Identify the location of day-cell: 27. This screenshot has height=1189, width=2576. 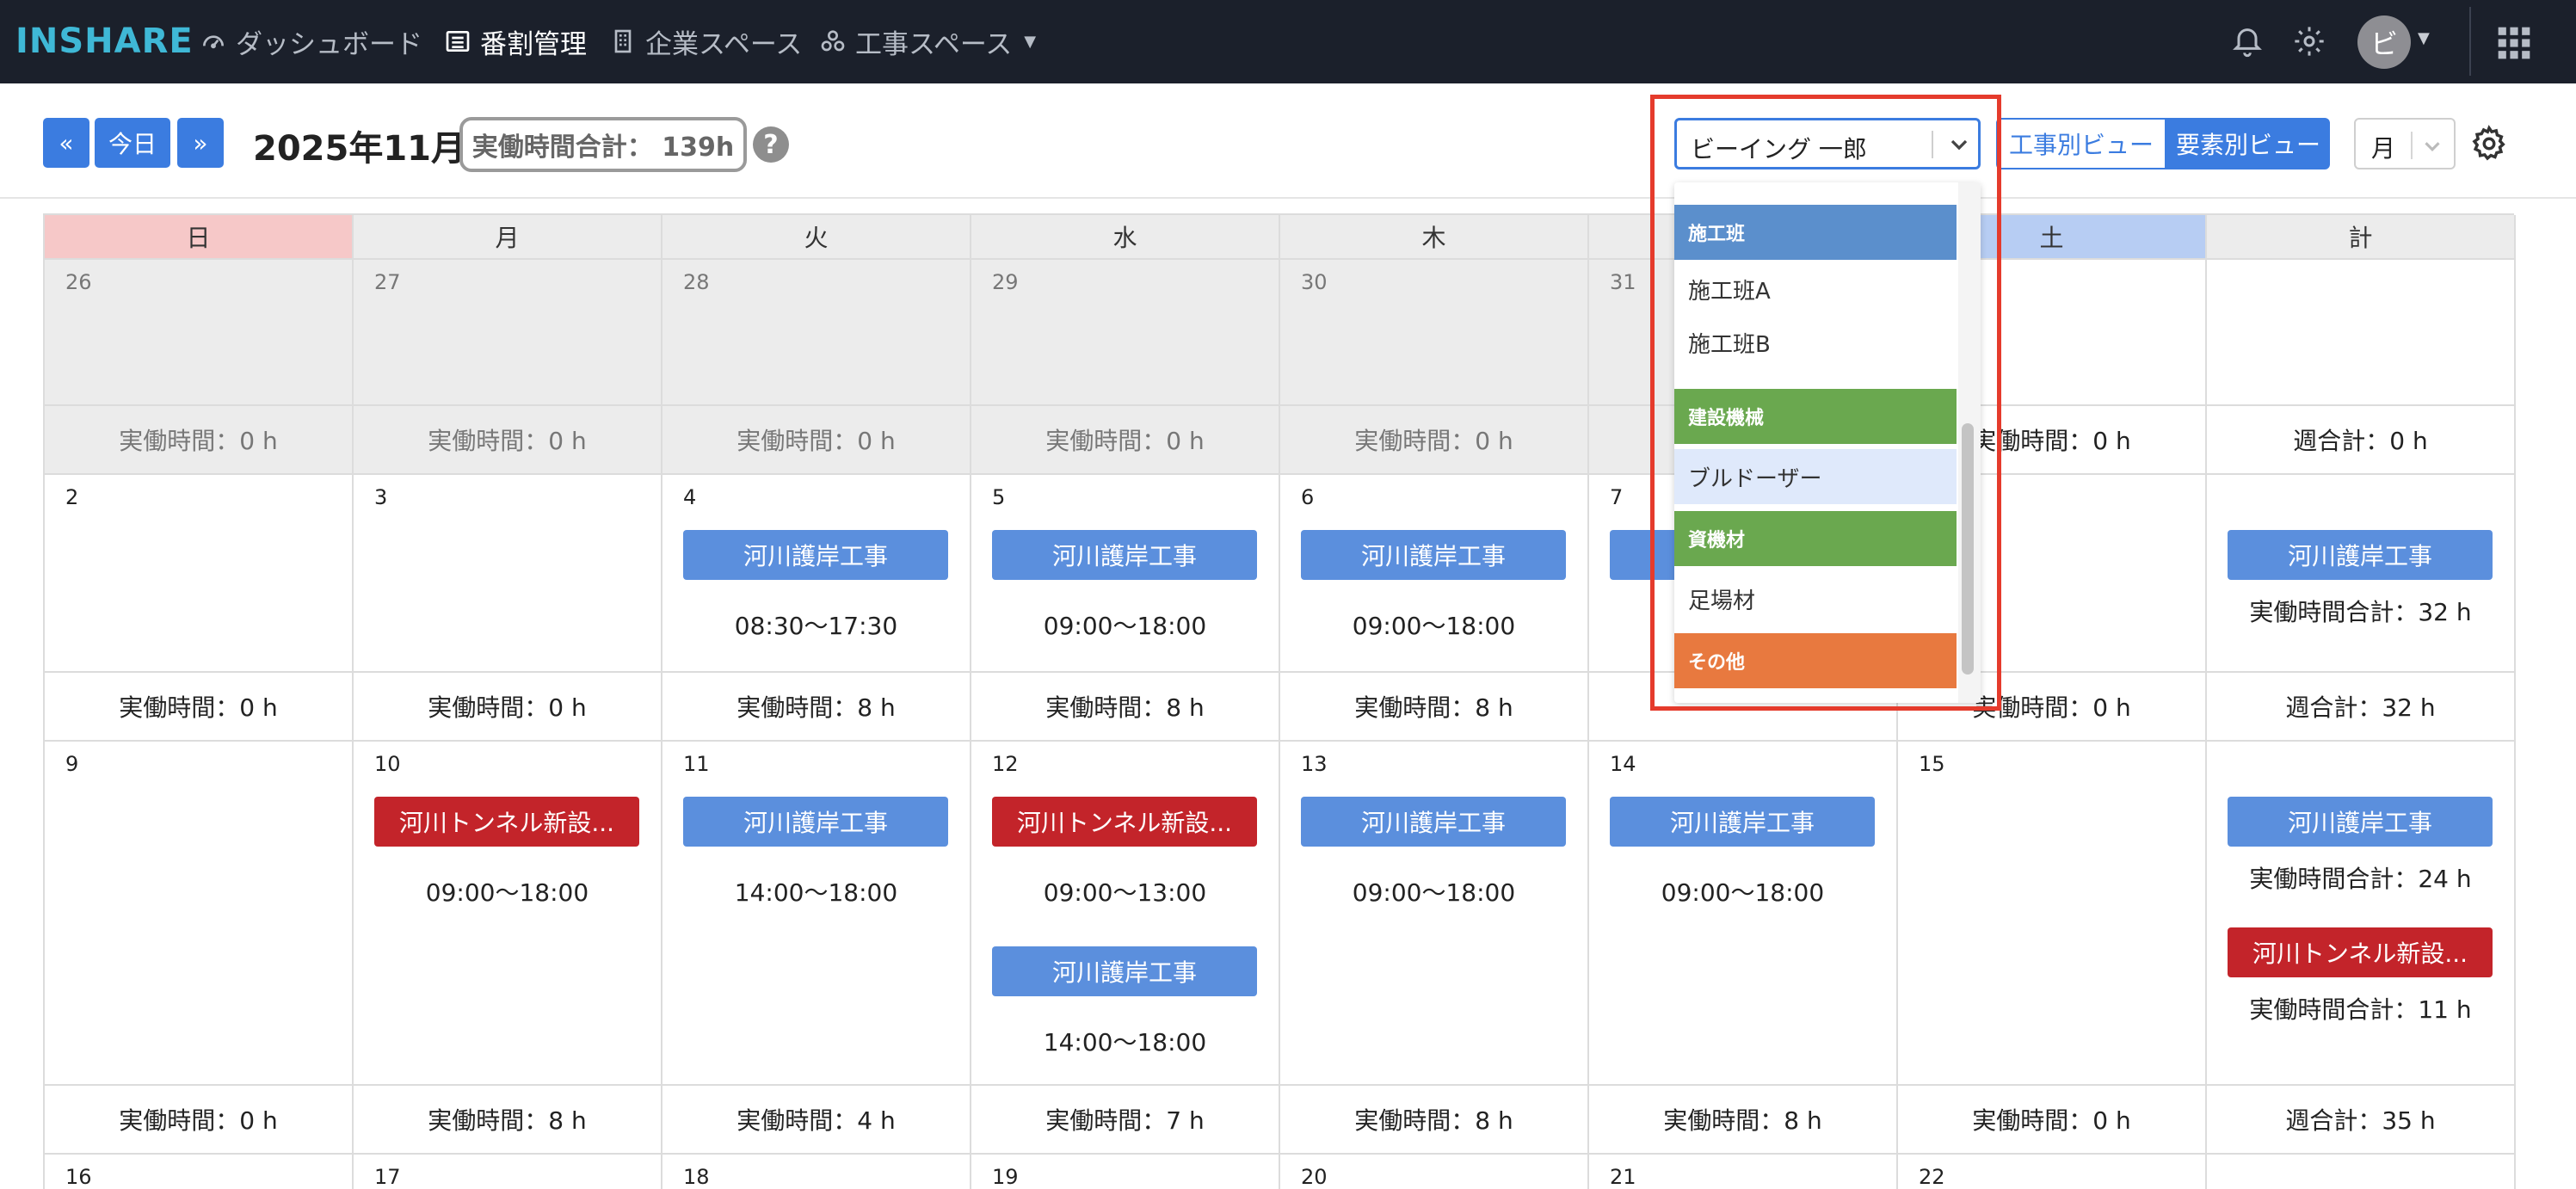
(508, 333).